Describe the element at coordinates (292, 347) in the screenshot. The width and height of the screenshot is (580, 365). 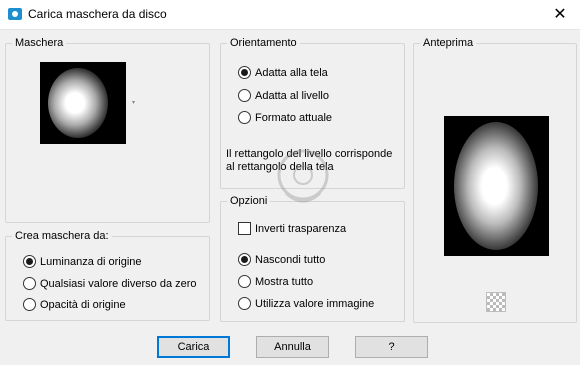
I see `annulla-button: Annulla` at that location.